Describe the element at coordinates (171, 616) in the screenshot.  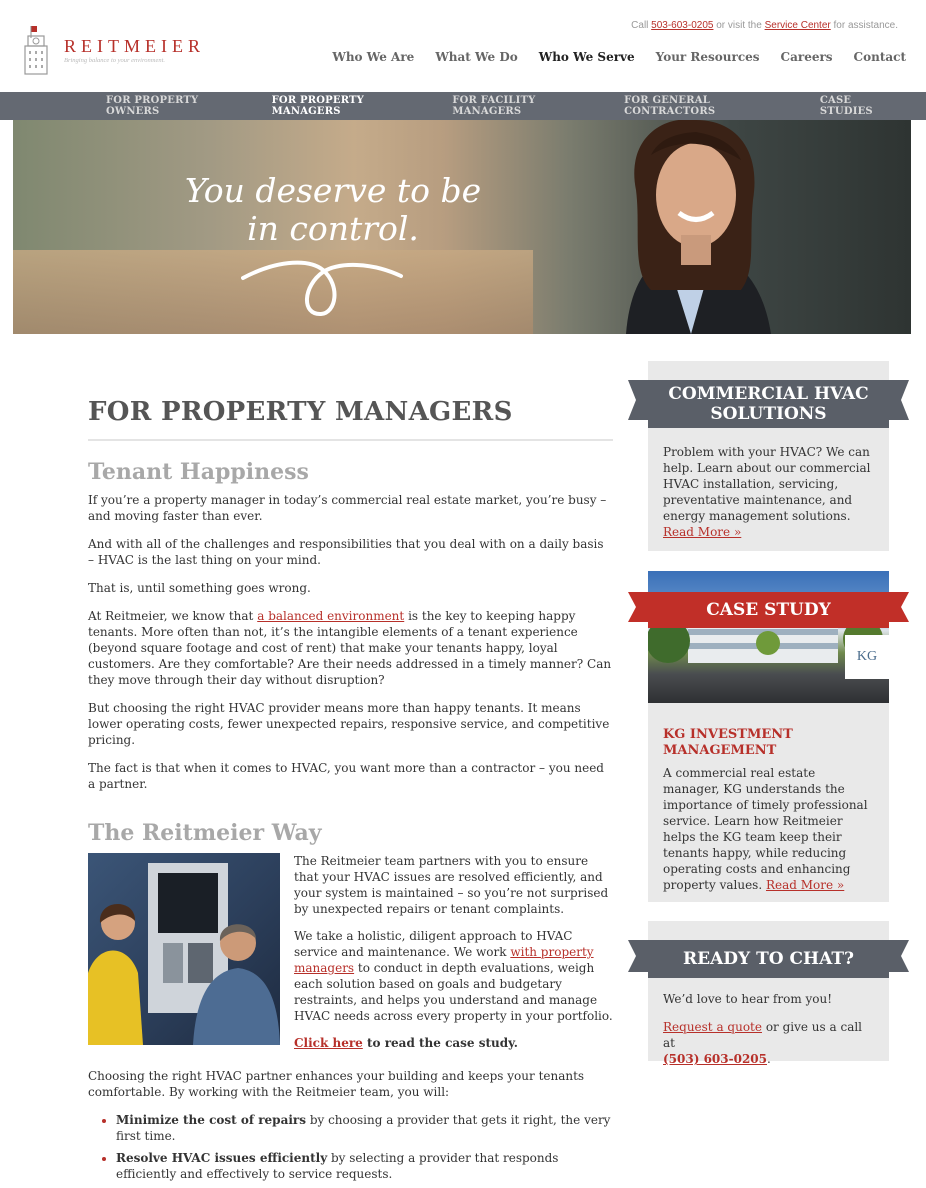
I see `text: At Reitmeier, we know that` at that location.